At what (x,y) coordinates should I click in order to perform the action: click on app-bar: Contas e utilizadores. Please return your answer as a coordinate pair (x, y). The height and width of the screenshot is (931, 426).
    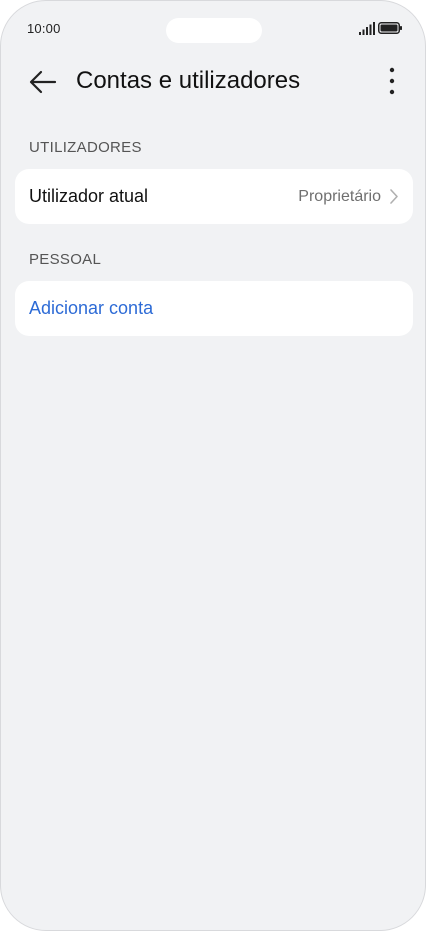
    Looking at the image, I should click on (213, 82).